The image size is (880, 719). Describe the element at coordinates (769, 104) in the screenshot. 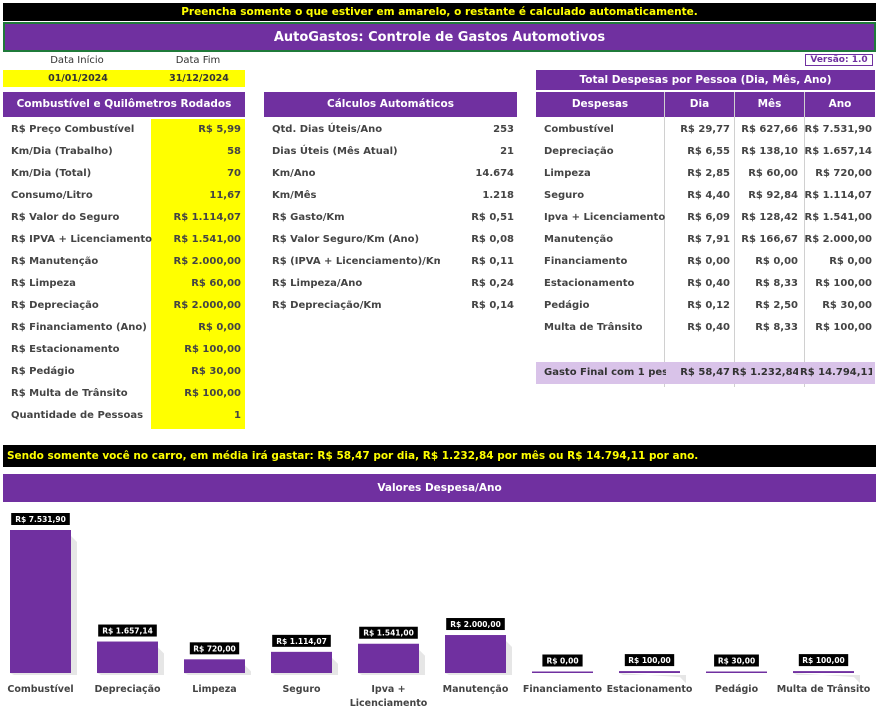

I see `col-mes: Mês` at that location.